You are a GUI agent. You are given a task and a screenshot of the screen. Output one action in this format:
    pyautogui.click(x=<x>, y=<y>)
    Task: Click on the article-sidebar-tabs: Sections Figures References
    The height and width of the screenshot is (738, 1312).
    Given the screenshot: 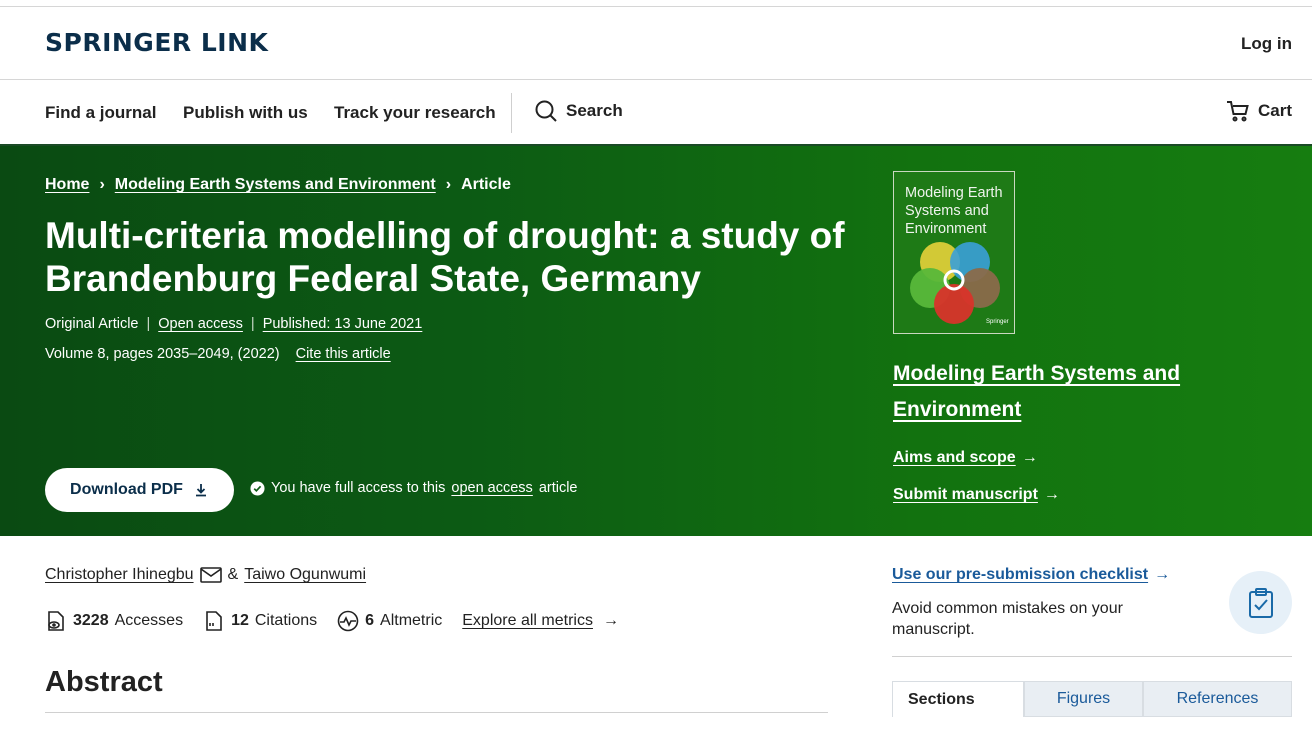 What is the action you would take?
    pyautogui.click(x=1092, y=699)
    